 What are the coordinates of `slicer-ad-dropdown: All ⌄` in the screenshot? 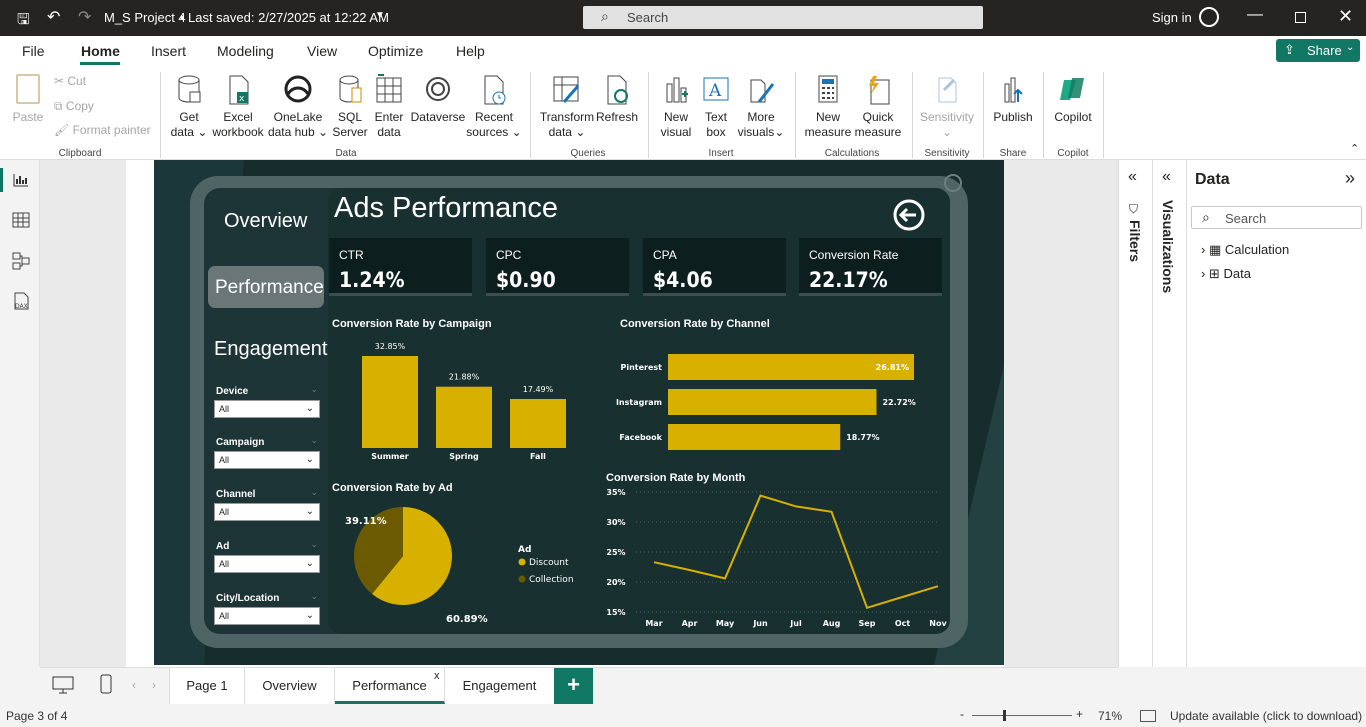 It's located at (267, 564).